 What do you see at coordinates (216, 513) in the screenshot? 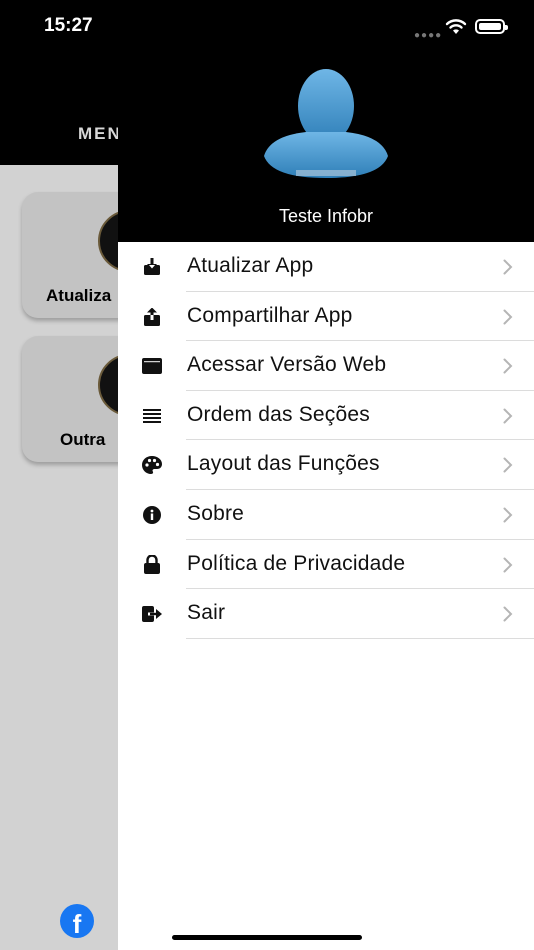
I see `menu-item-label: Sobre` at bounding box center [216, 513].